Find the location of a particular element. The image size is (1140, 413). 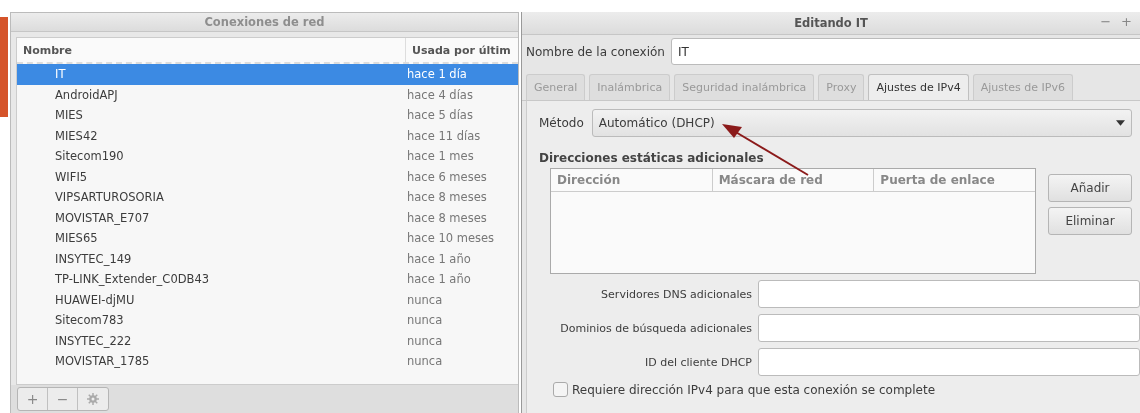

table-cell-text: MIES is located at coordinates (69, 115).